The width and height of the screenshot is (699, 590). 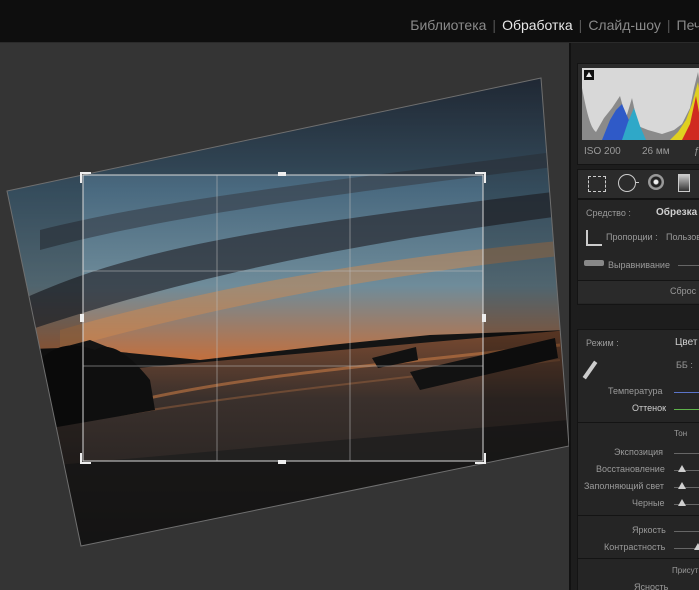 What do you see at coordinates (656, 182) in the screenshot?
I see `red-eye-tool-icon` at bounding box center [656, 182].